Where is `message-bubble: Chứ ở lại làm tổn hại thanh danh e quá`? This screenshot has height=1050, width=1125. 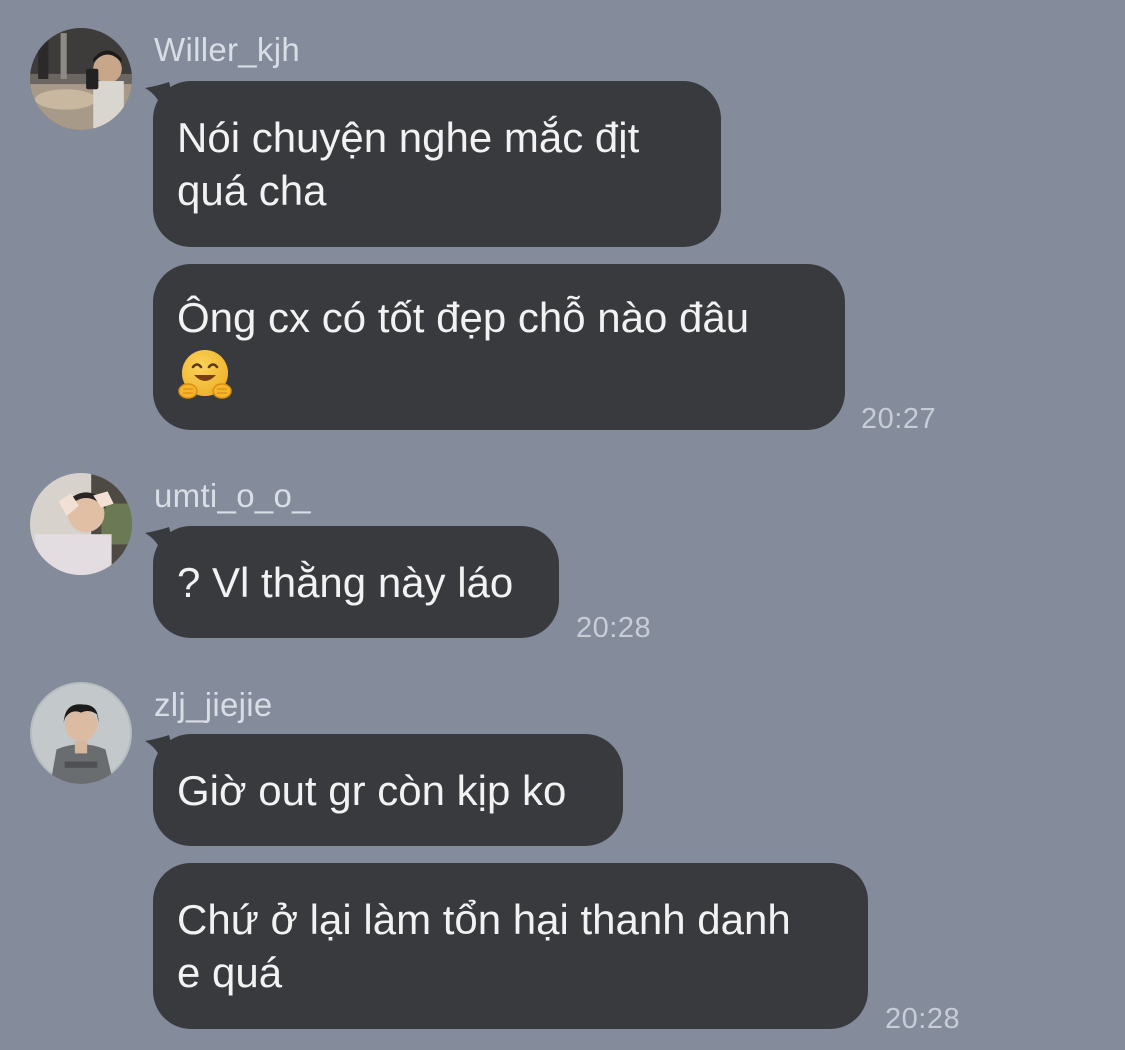
message-bubble: Chứ ở lại làm tổn hại thanh danh e quá is located at coordinates (510, 946).